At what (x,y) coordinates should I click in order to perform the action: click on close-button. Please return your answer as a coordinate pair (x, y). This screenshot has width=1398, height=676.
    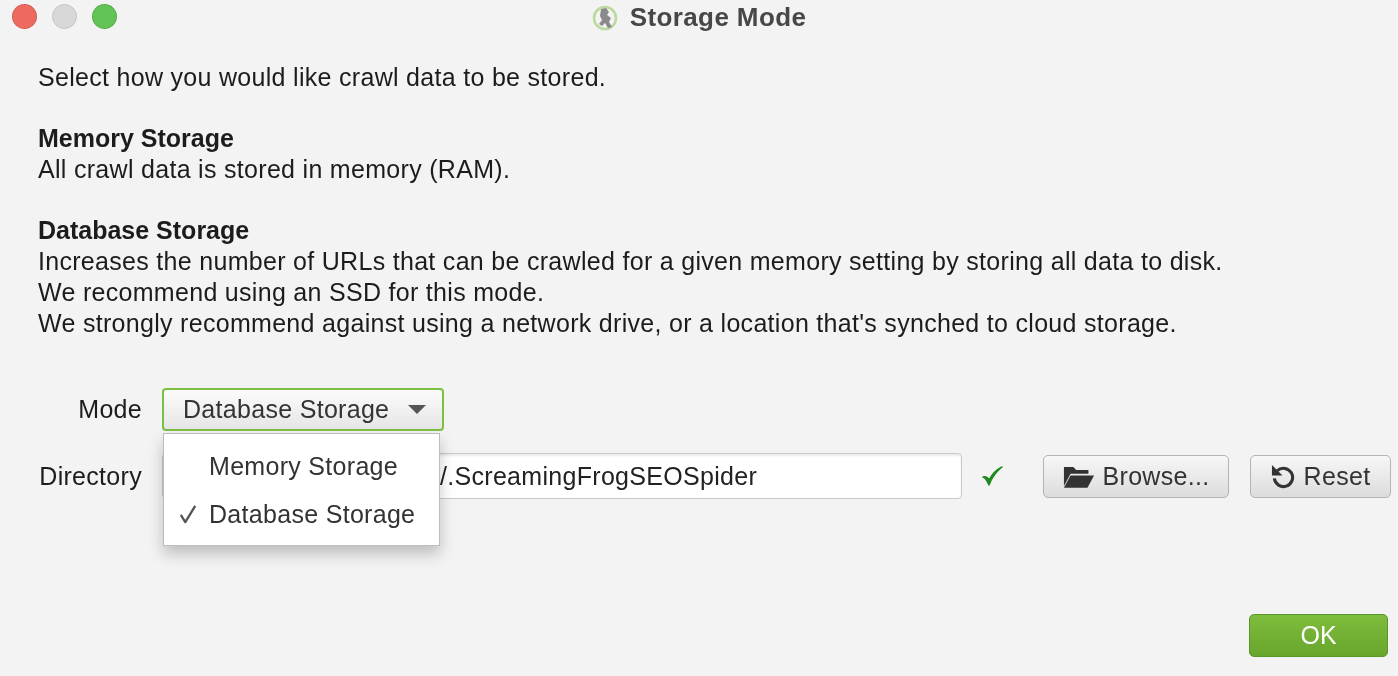
    Looking at the image, I should click on (24, 16).